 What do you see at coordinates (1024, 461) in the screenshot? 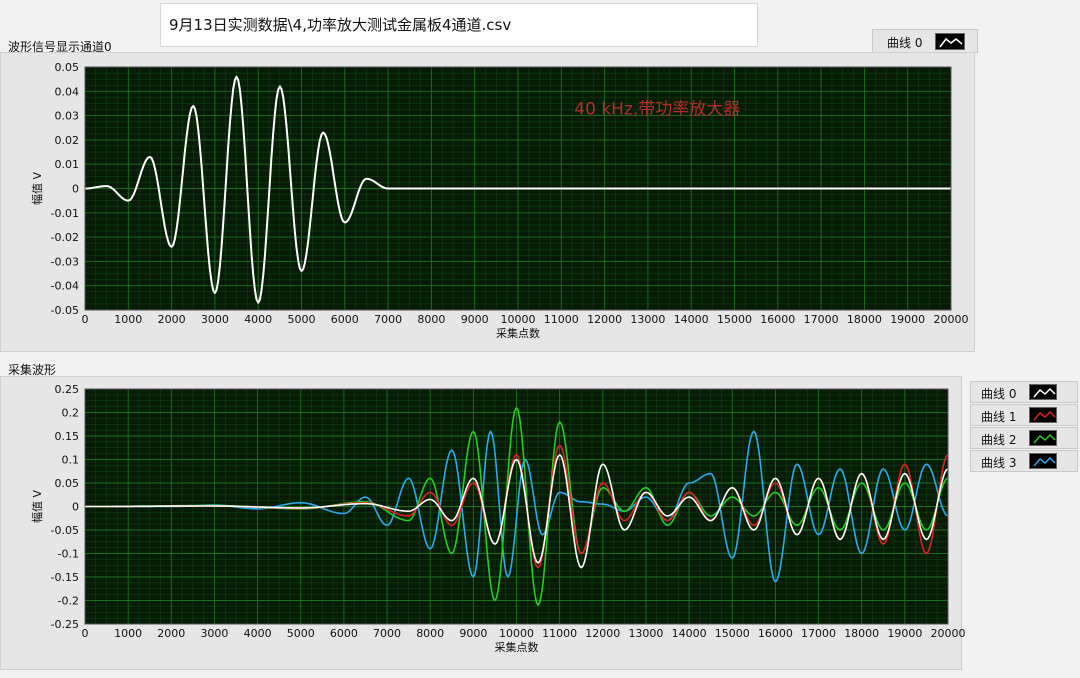
I see `legend-curve-3: 曲线 3` at bounding box center [1024, 461].